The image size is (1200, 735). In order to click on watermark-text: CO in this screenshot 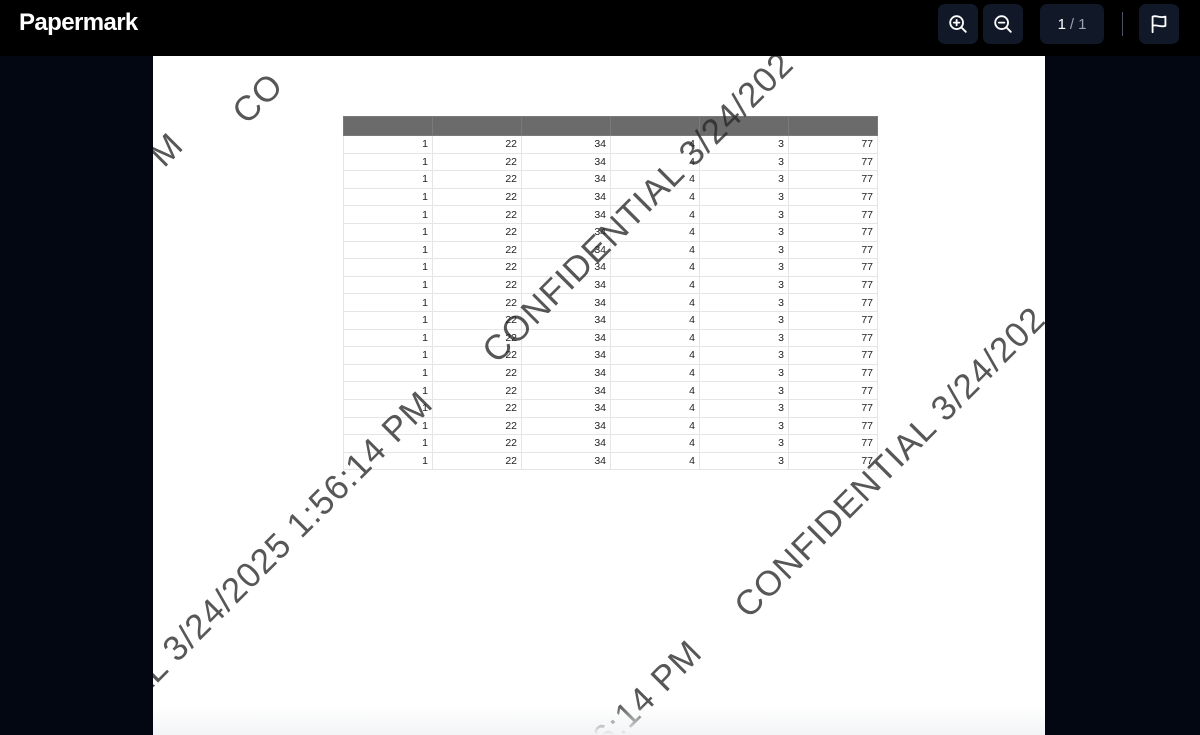, I will do `click(257, 98)`.